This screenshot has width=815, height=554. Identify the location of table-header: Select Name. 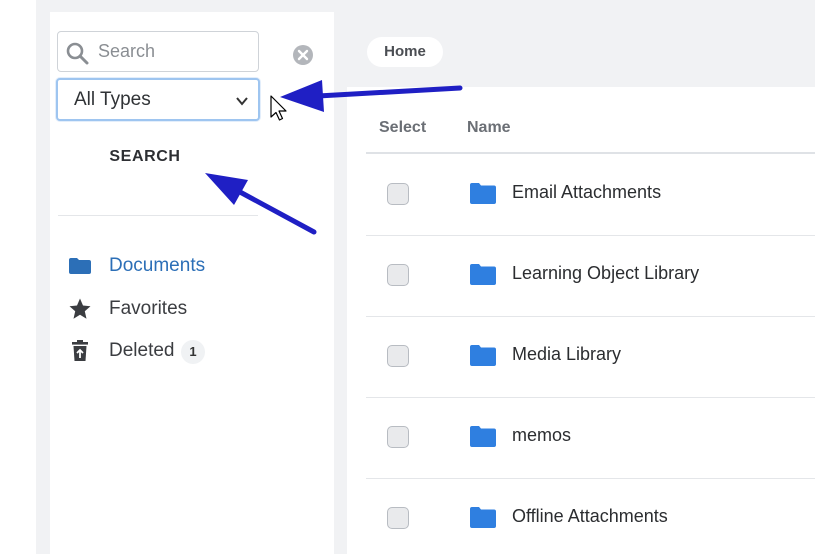
(590, 130).